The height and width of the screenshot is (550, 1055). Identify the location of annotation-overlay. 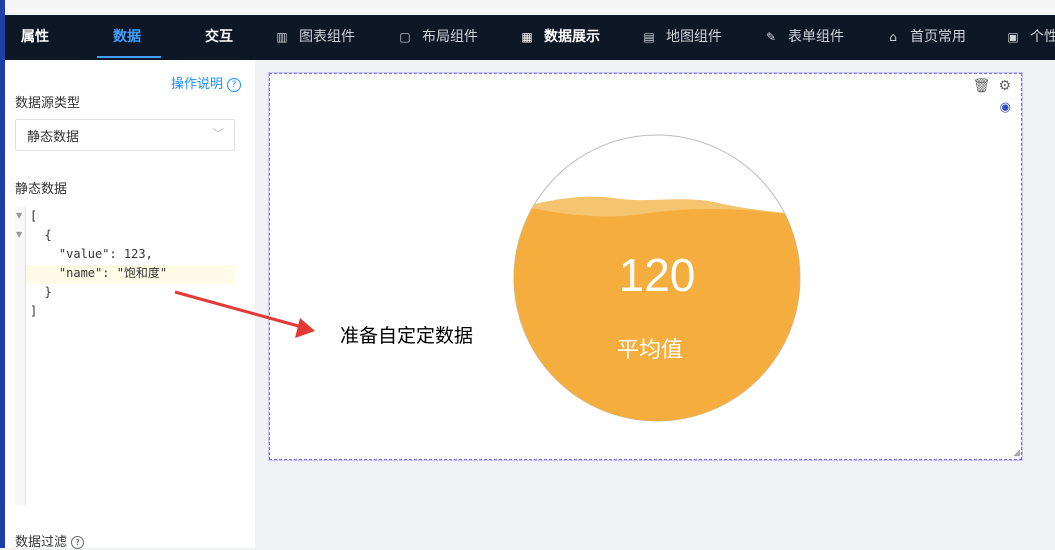
(244, 314).